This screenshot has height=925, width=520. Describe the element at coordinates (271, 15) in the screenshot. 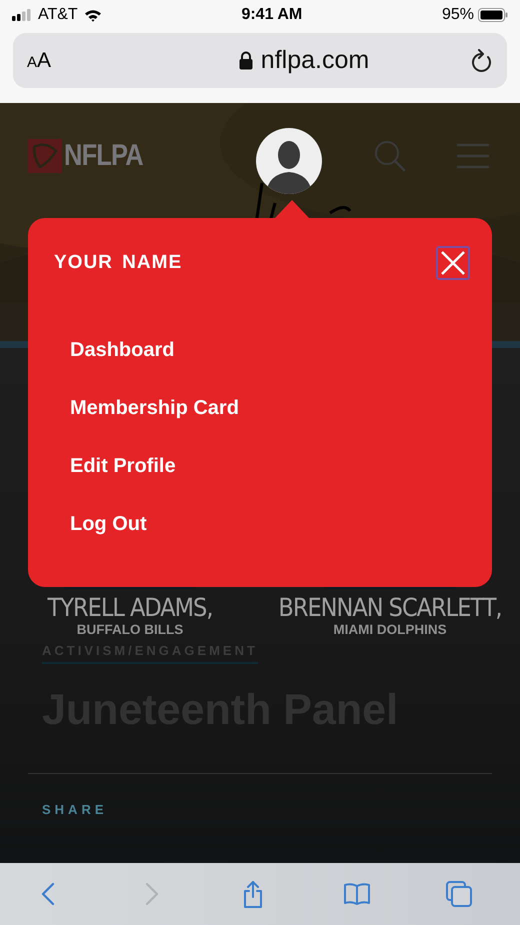

I see `clock-time: 9:41 AM` at that location.